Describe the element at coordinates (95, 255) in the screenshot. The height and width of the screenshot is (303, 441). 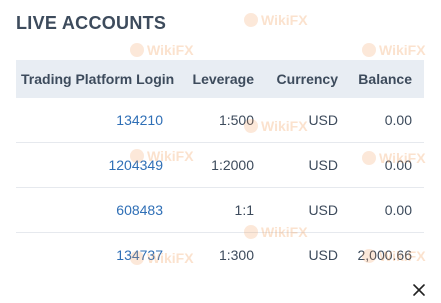
I see `login-link: 134737` at that location.